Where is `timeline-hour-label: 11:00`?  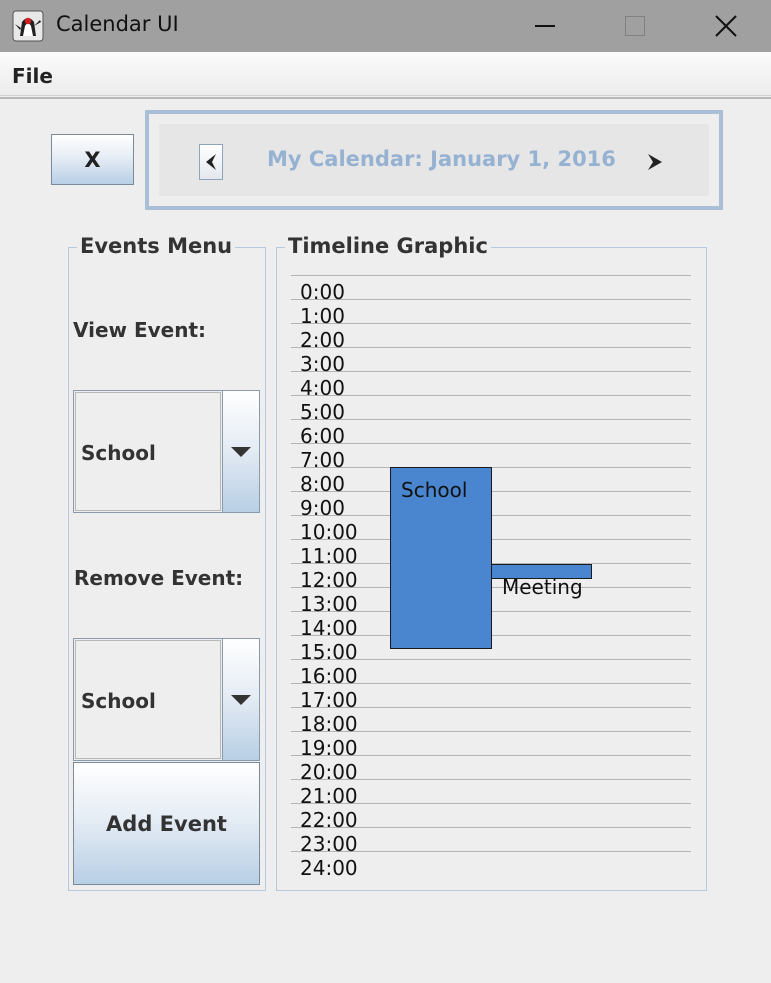
timeline-hour-label: 11:00 is located at coordinates (329, 556).